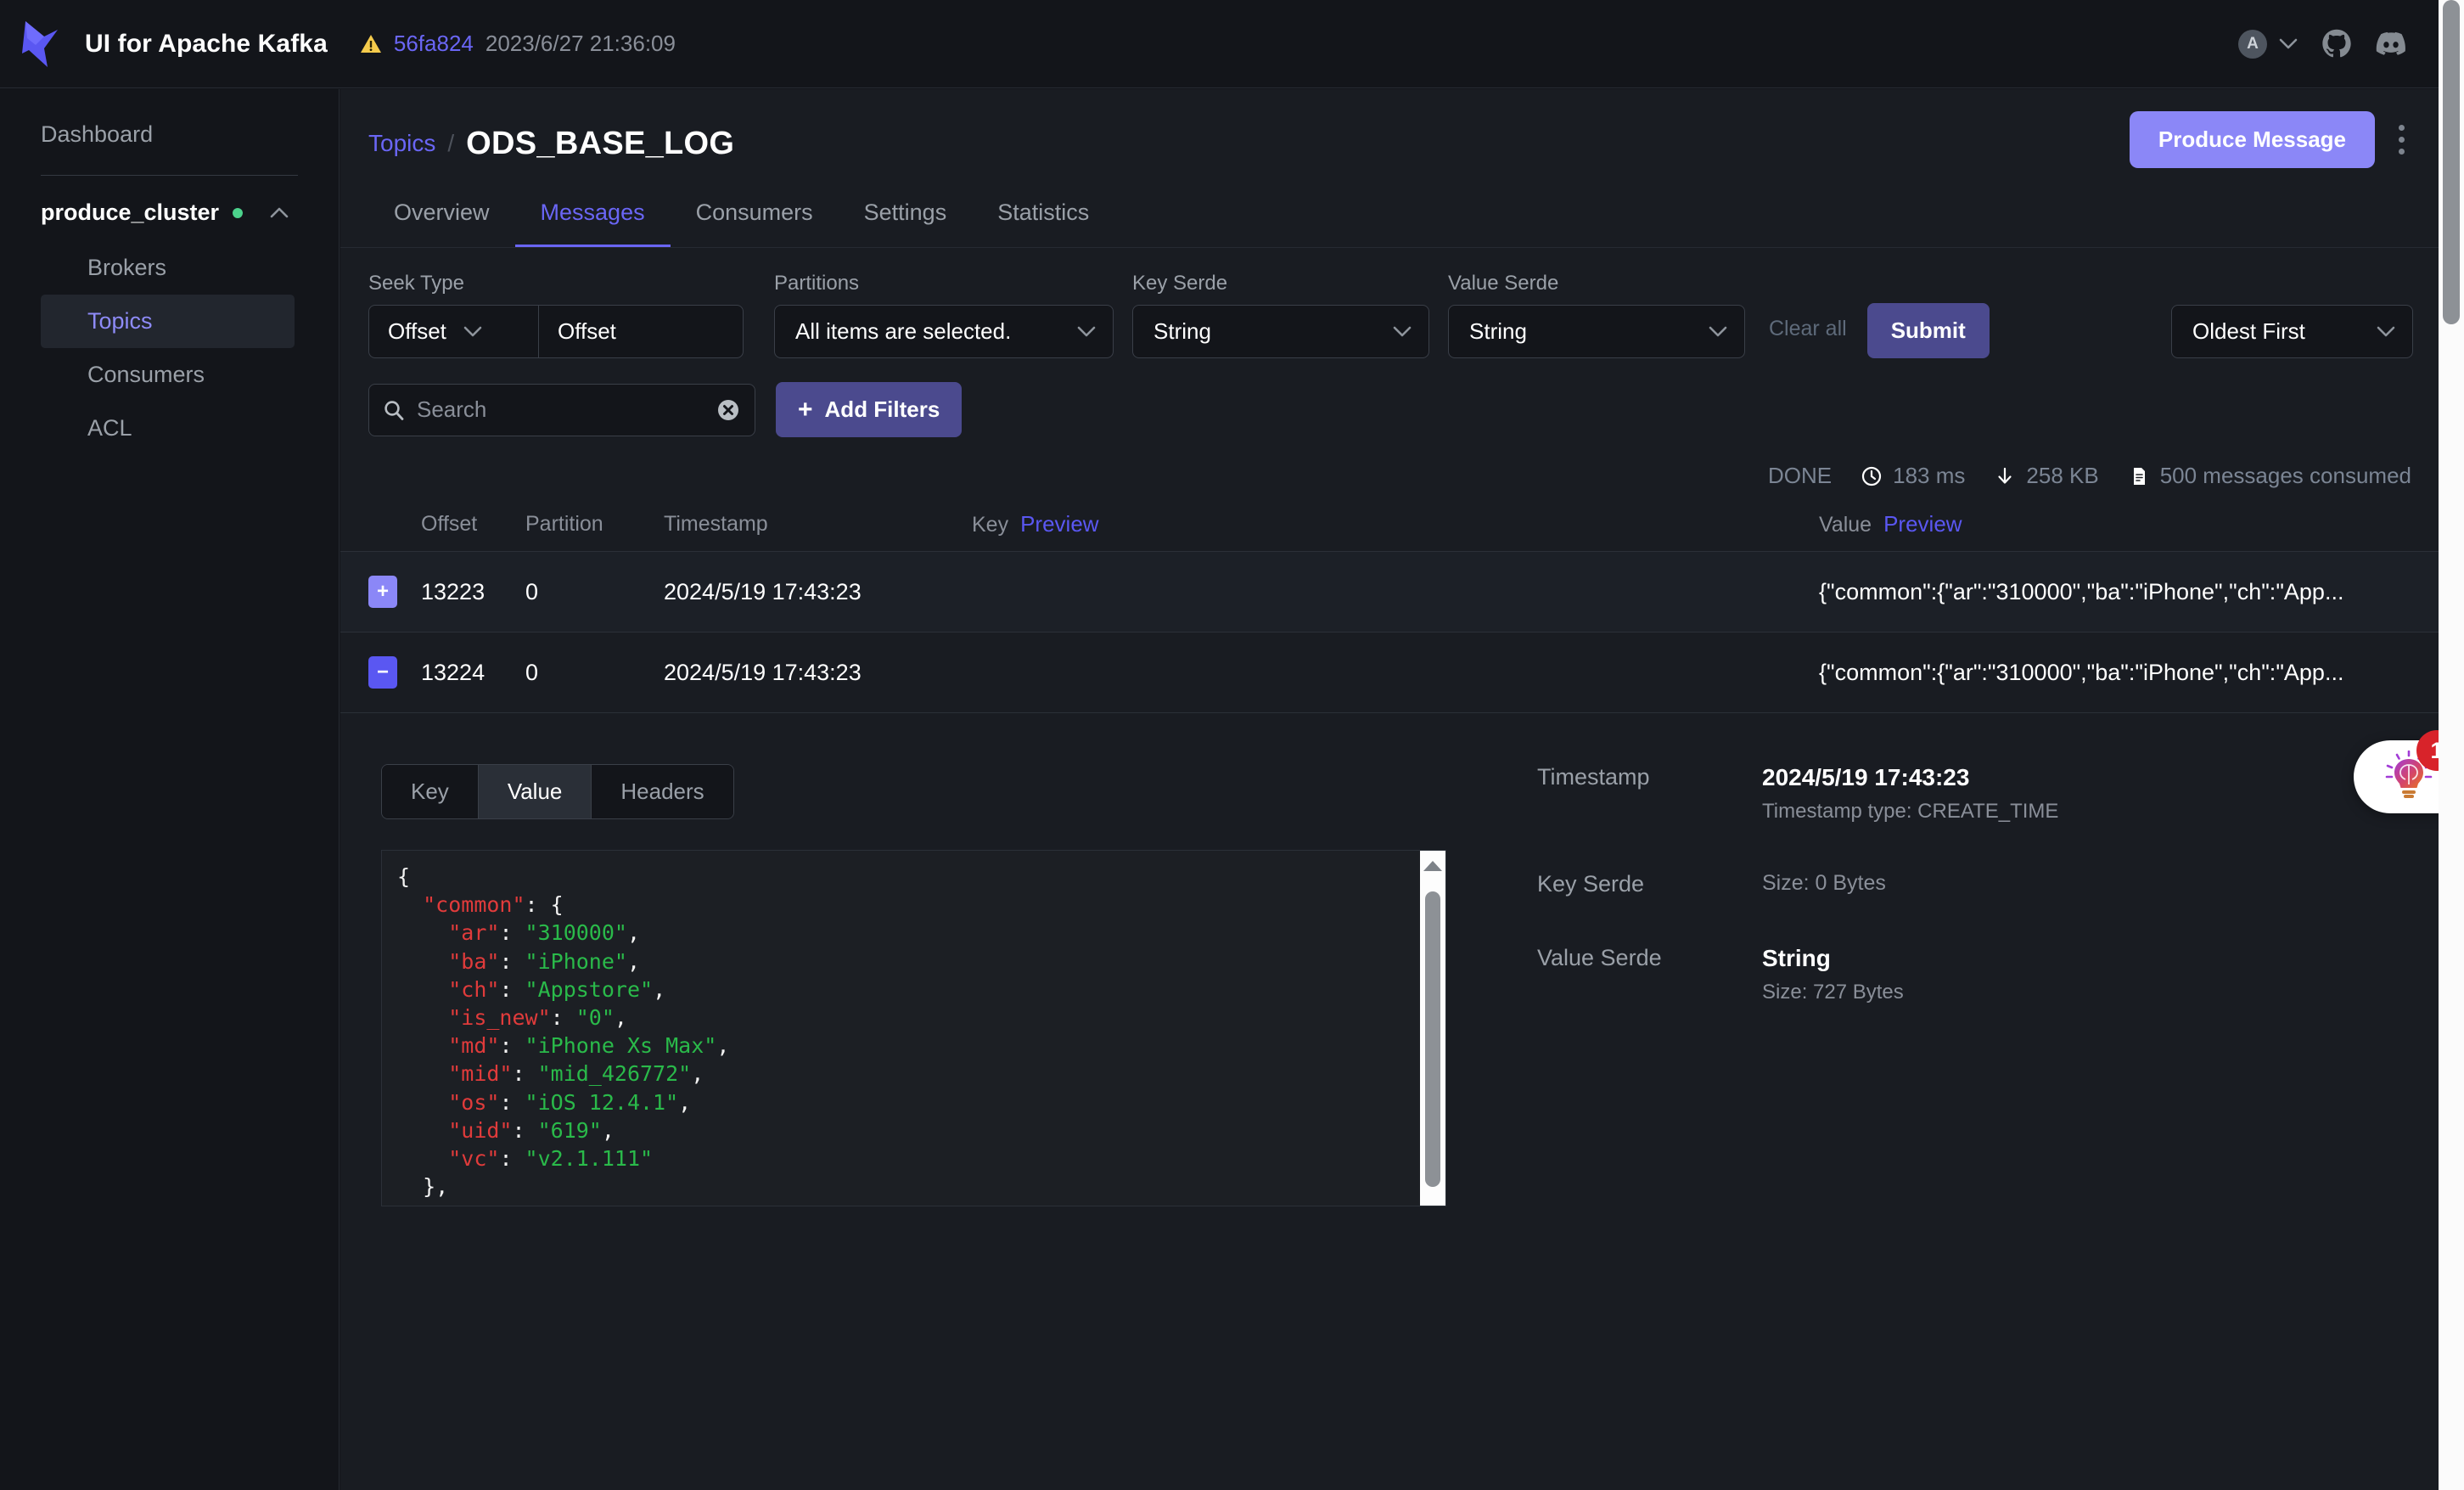 This screenshot has height=1490, width=2464. Describe the element at coordinates (1833, 993) in the screenshot. I see `metadata-subvalue: Size: 727 Bytes` at that location.